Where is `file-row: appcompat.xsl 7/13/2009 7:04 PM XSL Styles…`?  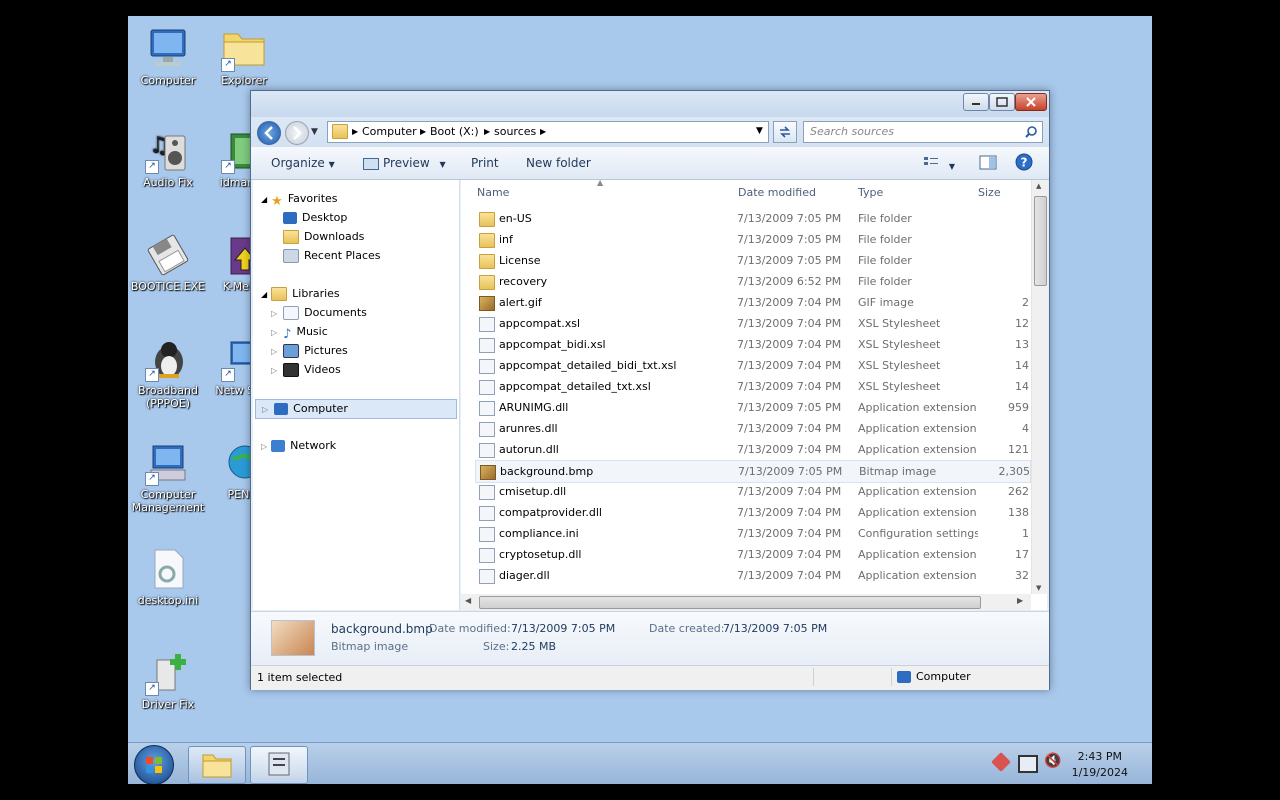
file-row: appcompat.xsl 7/13/2009 7:04 PM XSL Styles… is located at coordinates (752, 323).